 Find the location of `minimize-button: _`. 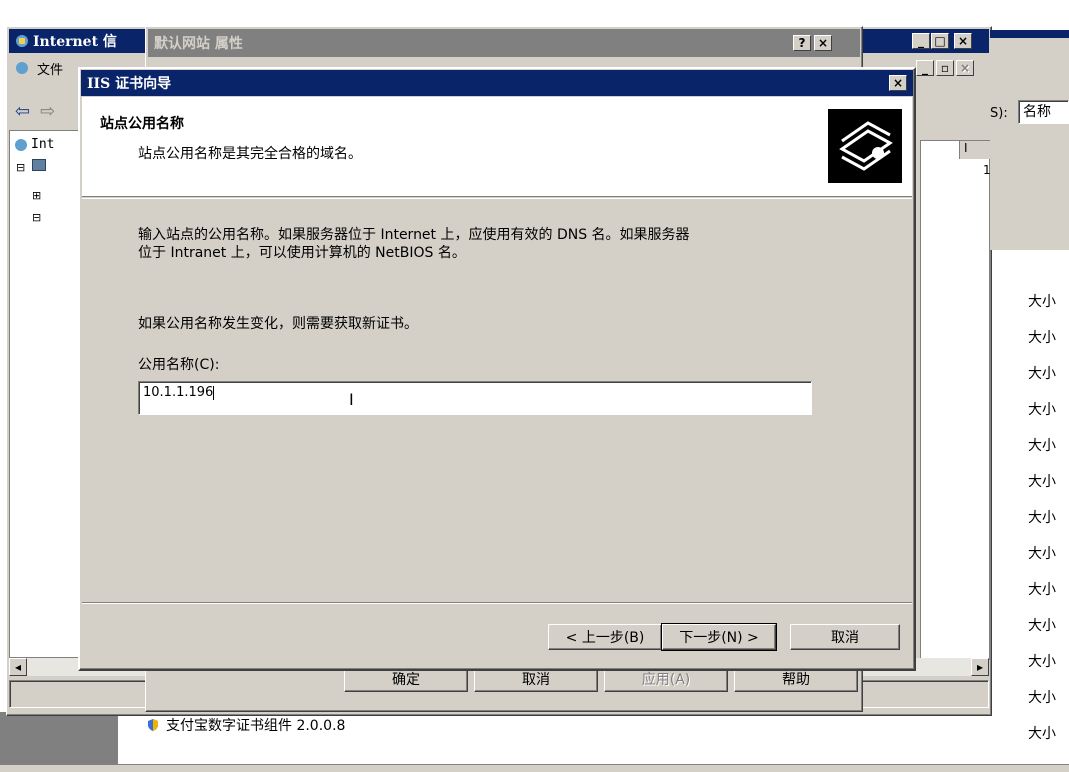

minimize-button: _ is located at coordinates (921, 41).